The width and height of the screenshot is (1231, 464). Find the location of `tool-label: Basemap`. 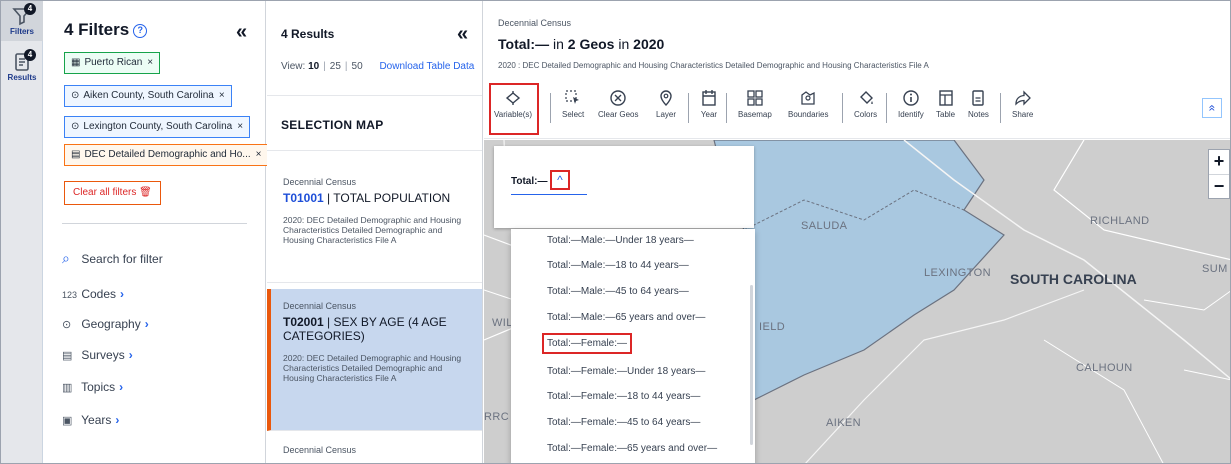

tool-label: Basemap is located at coordinates (755, 114).